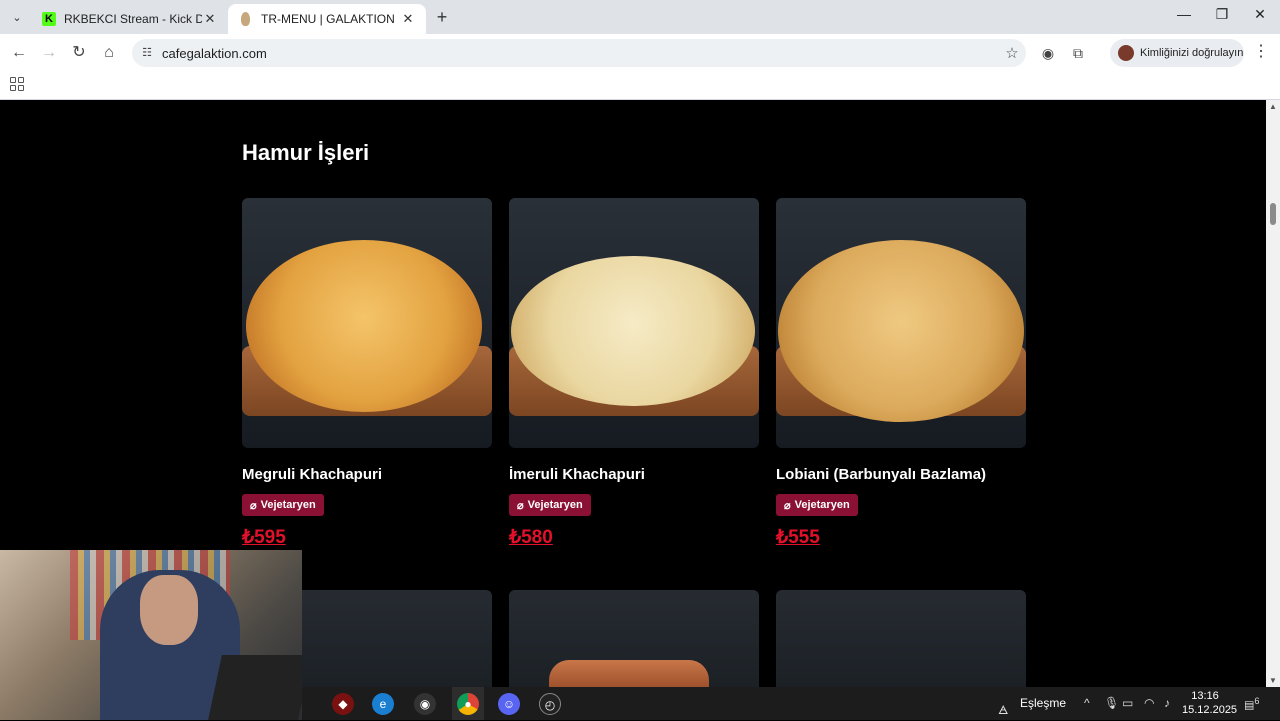 The image size is (1280, 721). What do you see at coordinates (151, 635) in the screenshot?
I see `webcam-overlay` at bounding box center [151, 635].